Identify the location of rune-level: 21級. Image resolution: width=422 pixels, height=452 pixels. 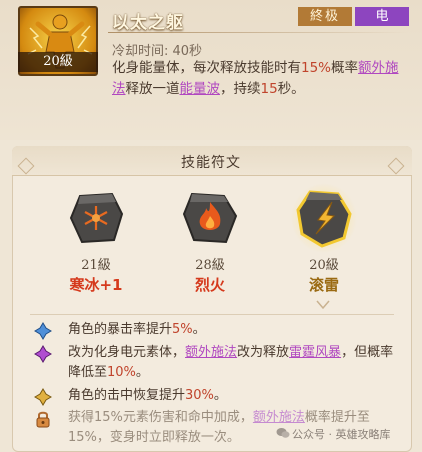
(96, 265).